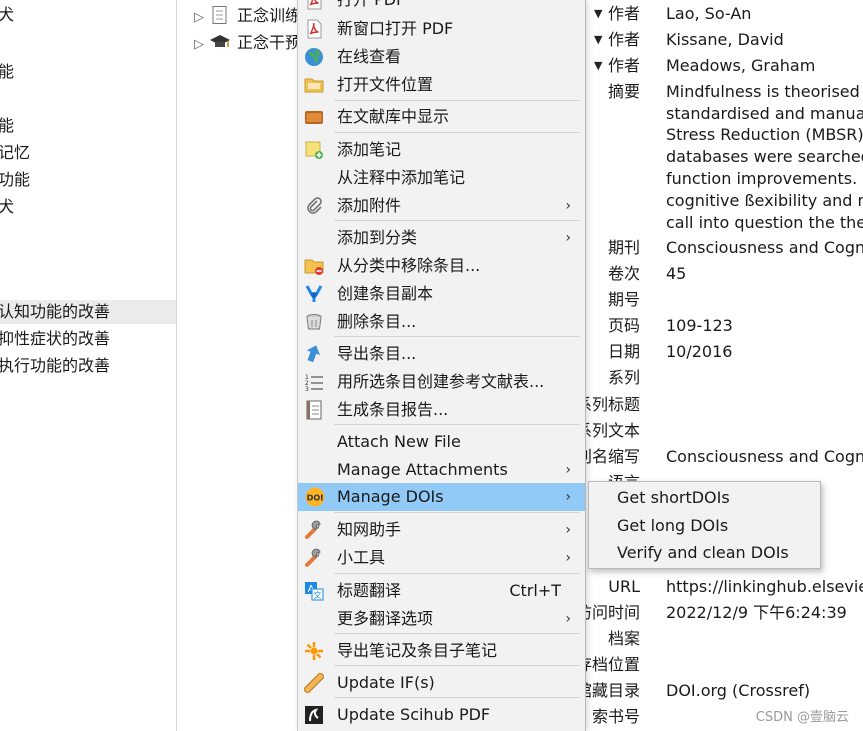  I want to click on collection-item: 功能, so click(15, 180).